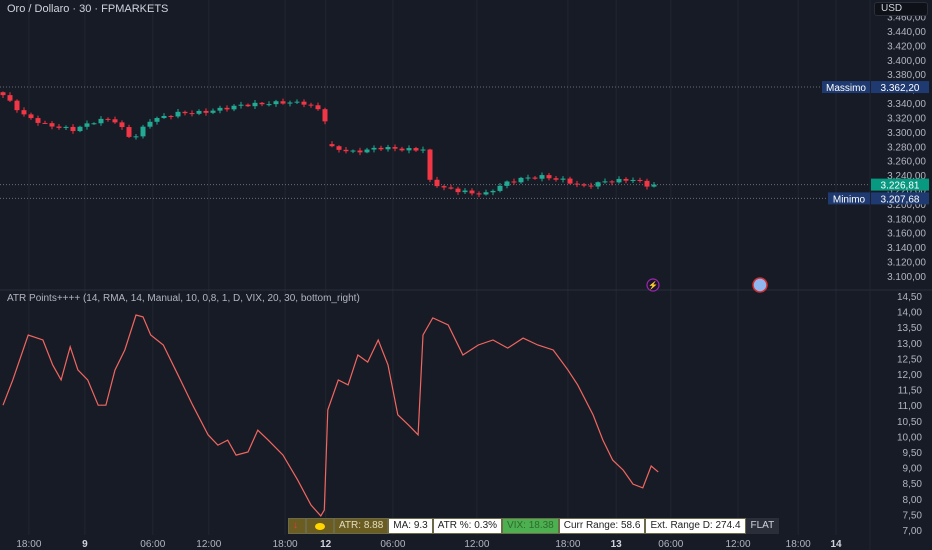  What do you see at coordinates (906, 147) in the screenshot?
I see `price-tick-label: 3.280,00` at bounding box center [906, 147].